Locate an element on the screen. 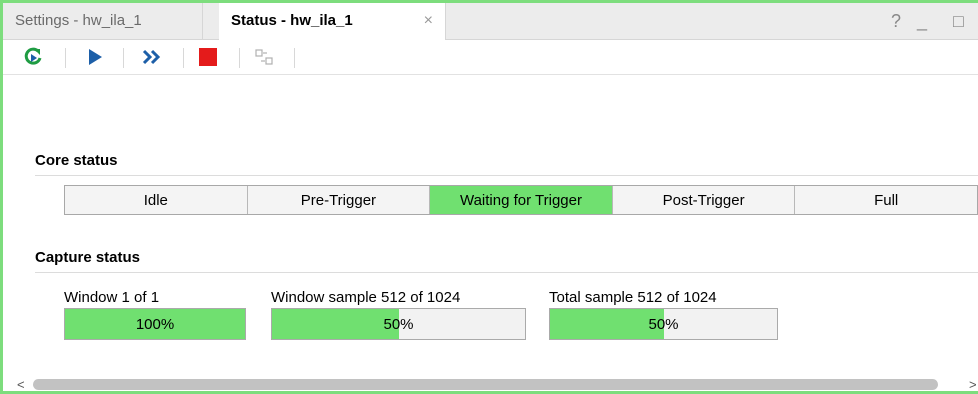  window-progress-text: 100% is located at coordinates (155, 324).